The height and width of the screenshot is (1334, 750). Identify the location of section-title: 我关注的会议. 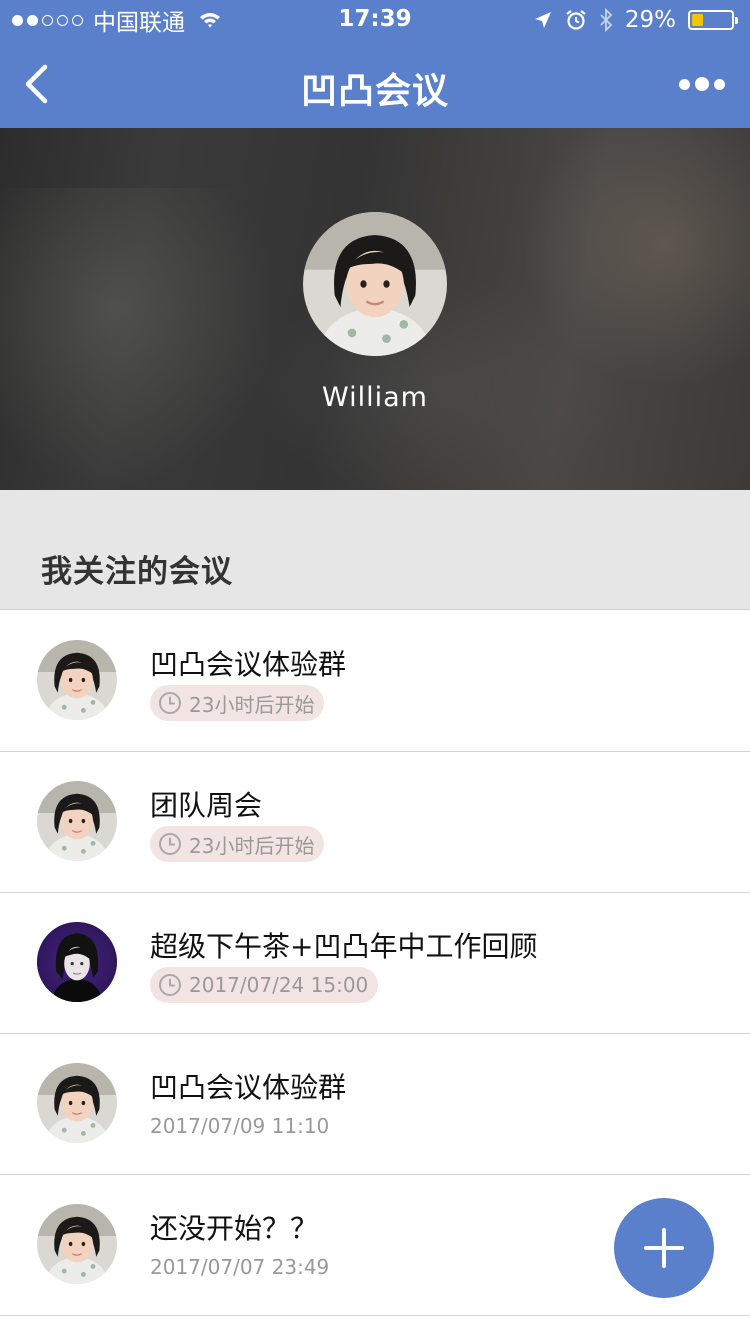
(137, 572).